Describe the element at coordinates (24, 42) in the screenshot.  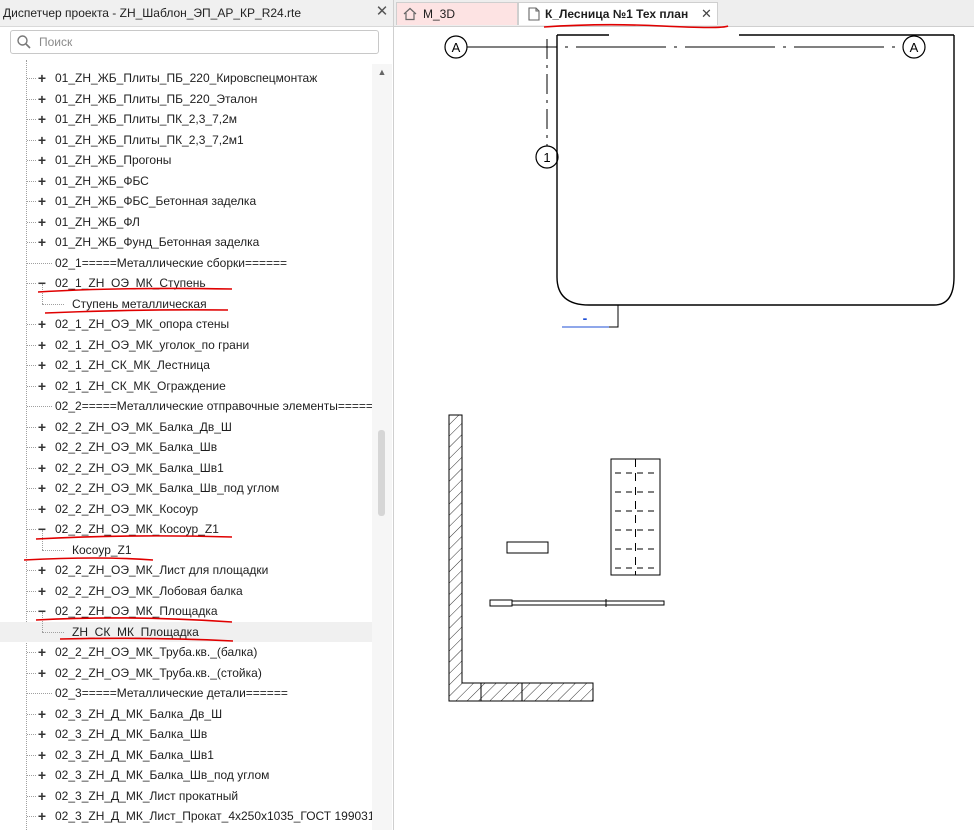
I see `search-icon` at that location.